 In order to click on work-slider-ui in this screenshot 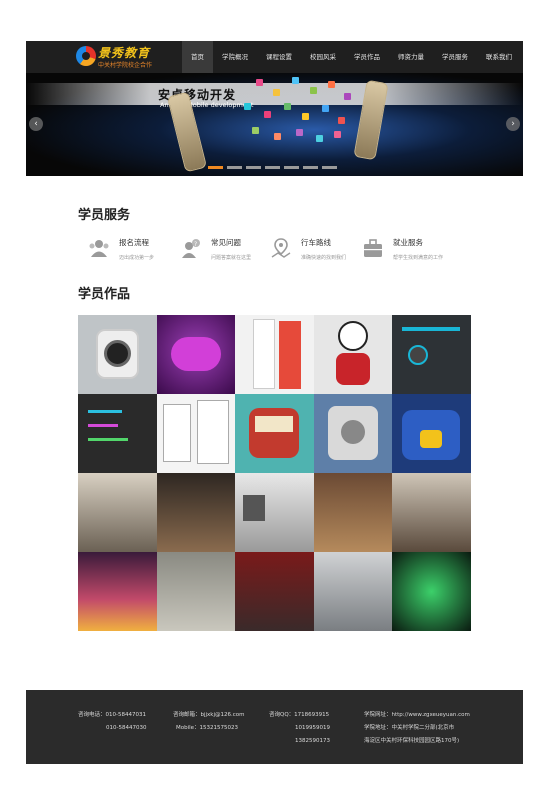, I will do `click(117, 433)`.